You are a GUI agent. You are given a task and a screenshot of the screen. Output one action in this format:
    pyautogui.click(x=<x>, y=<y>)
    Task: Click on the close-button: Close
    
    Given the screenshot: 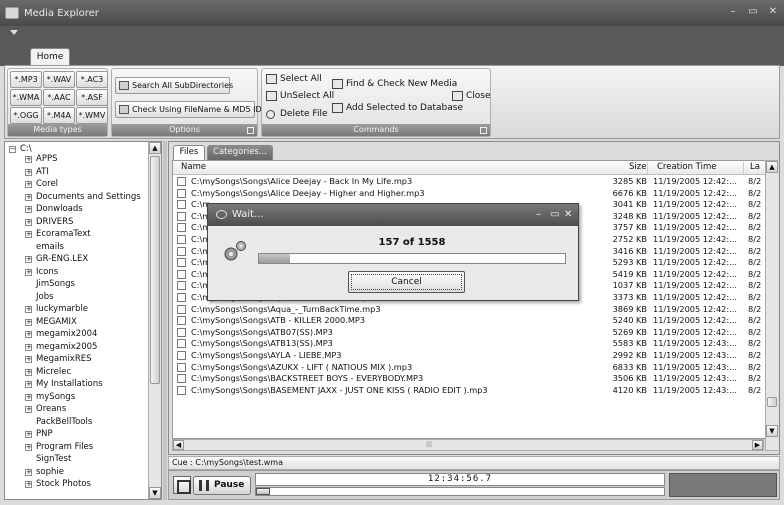 What is the action you would take?
    pyautogui.click(x=471, y=96)
    